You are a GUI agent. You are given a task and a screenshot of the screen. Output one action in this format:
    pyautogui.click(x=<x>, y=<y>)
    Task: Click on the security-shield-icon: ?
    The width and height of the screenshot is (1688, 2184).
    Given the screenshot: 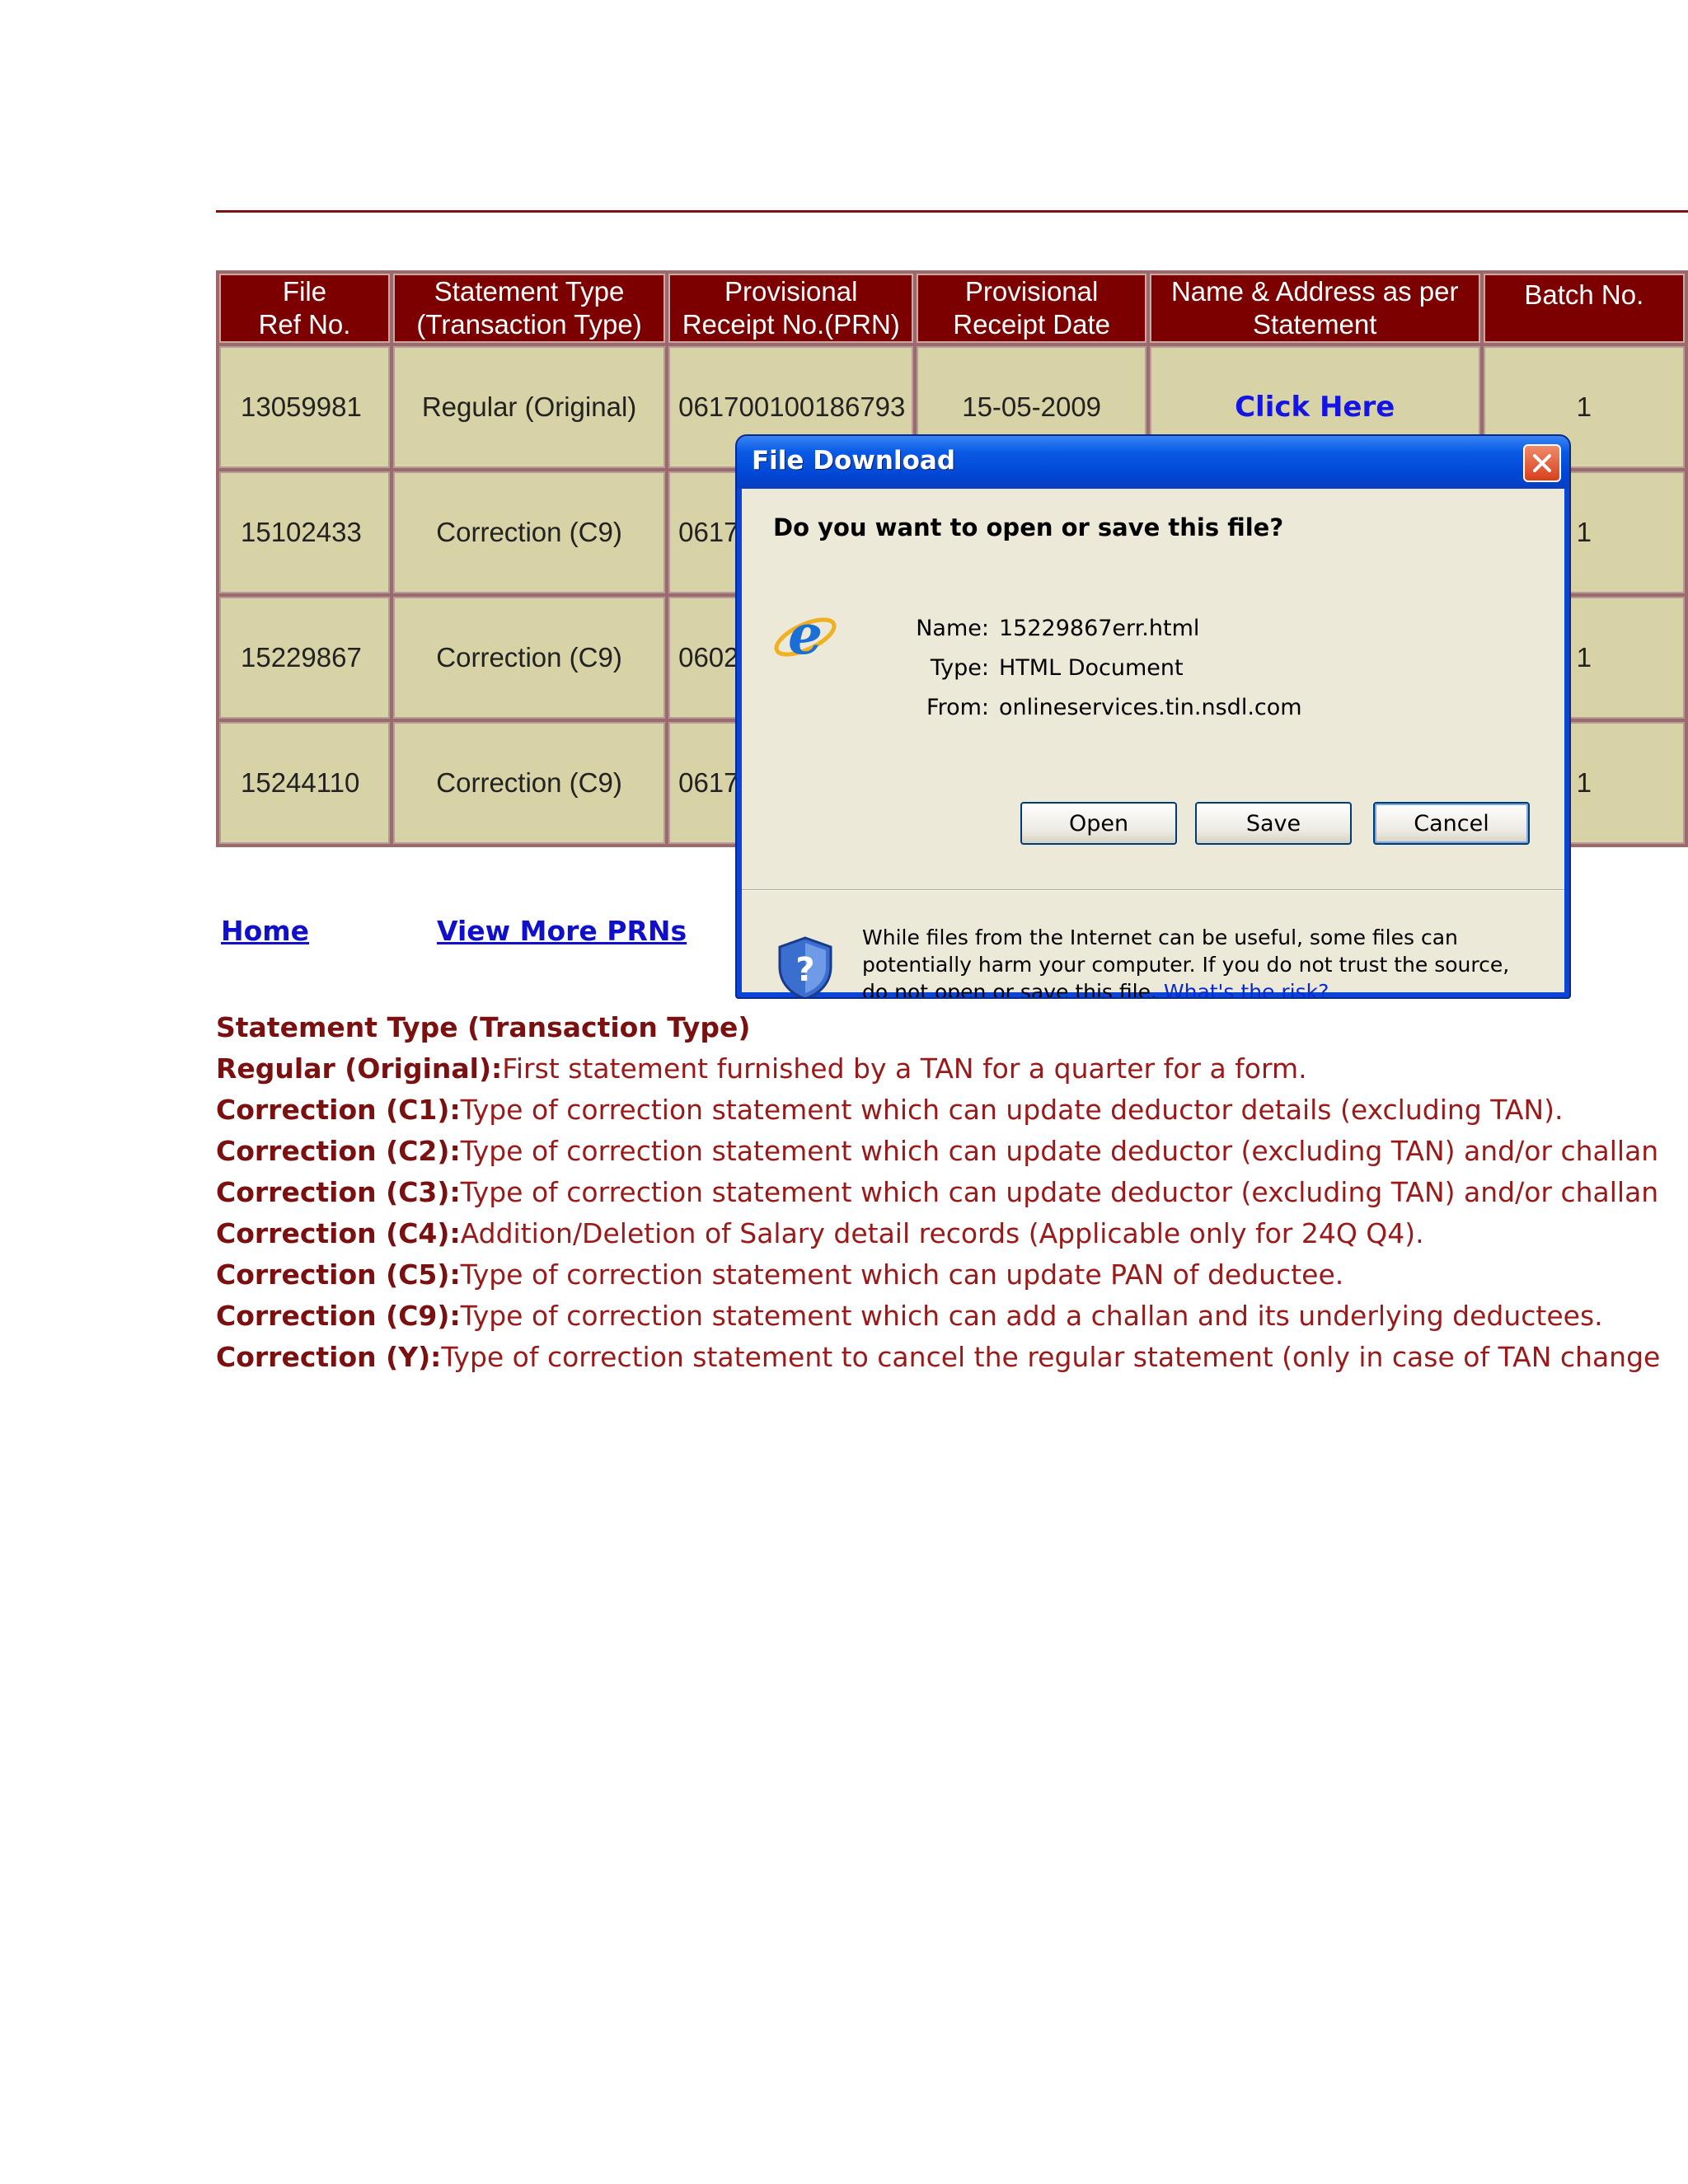 What is the action you would take?
    pyautogui.click(x=805, y=966)
    